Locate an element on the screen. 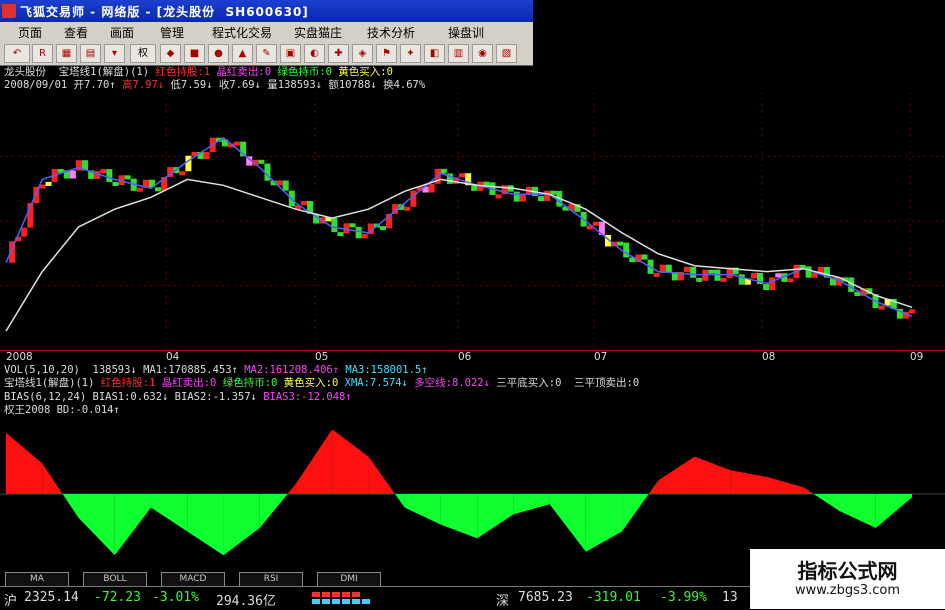  menu-manage: 管理 is located at coordinates (172, 32).